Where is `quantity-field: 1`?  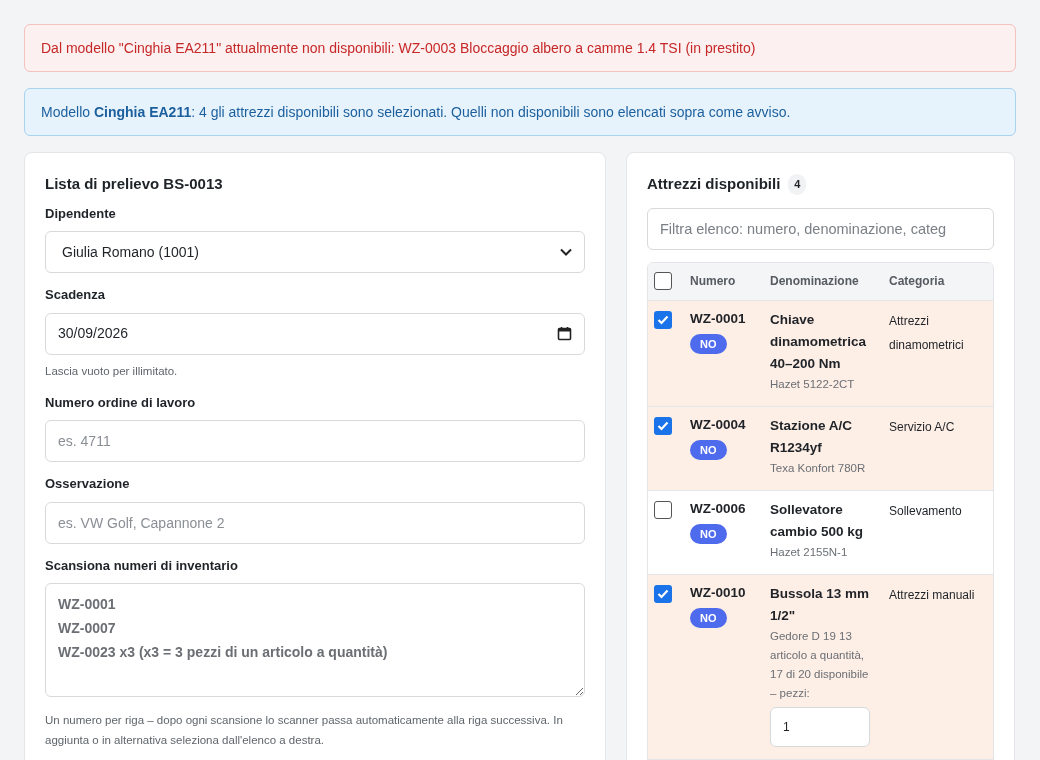
quantity-field: 1 is located at coordinates (820, 726).